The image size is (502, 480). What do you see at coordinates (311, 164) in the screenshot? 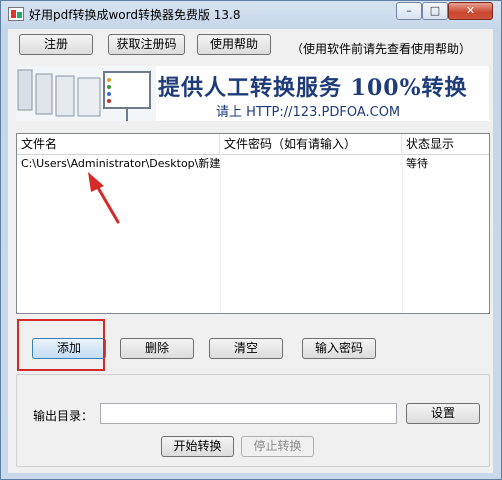
I see `file-password-cell` at bounding box center [311, 164].